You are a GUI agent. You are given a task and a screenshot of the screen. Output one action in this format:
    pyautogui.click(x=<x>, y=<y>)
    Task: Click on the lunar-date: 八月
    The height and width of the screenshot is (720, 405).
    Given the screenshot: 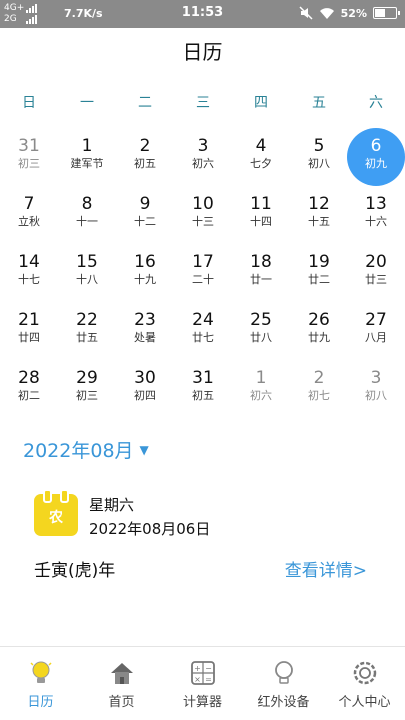 What is the action you would take?
    pyautogui.click(x=376, y=337)
    